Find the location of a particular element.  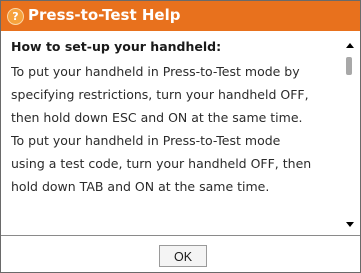

title-bar: ? Press-to-Test Help is located at coordinates (180, 16).